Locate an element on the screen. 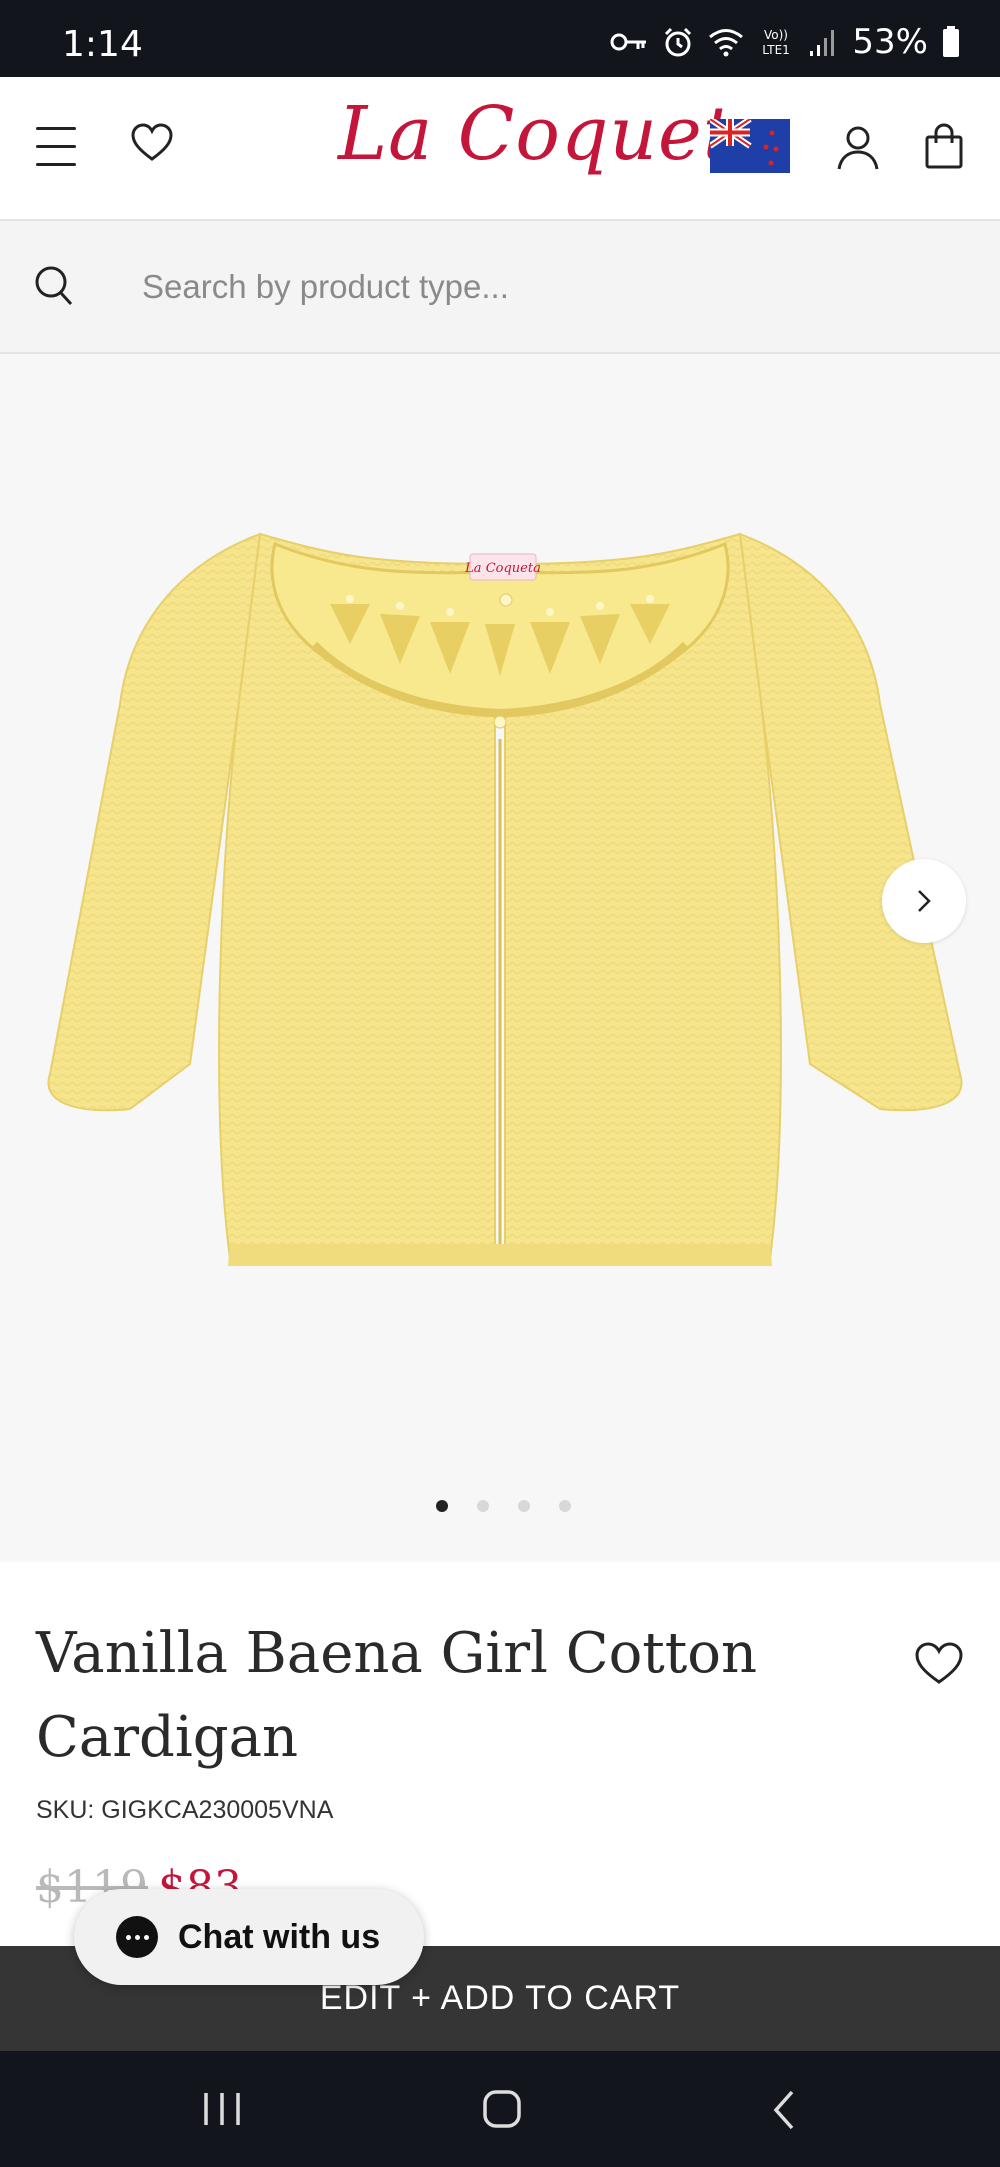 Image resolution: width=1000 pixels, height=2167 pixels. garment-label: La Coqueta is located at coordinates (502, 568).